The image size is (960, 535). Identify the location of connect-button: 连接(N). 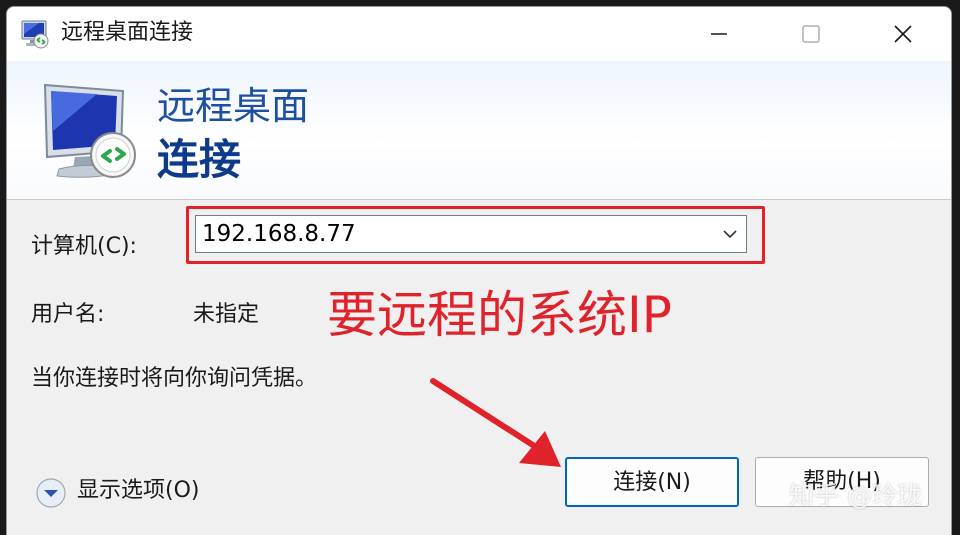
(652, 482).